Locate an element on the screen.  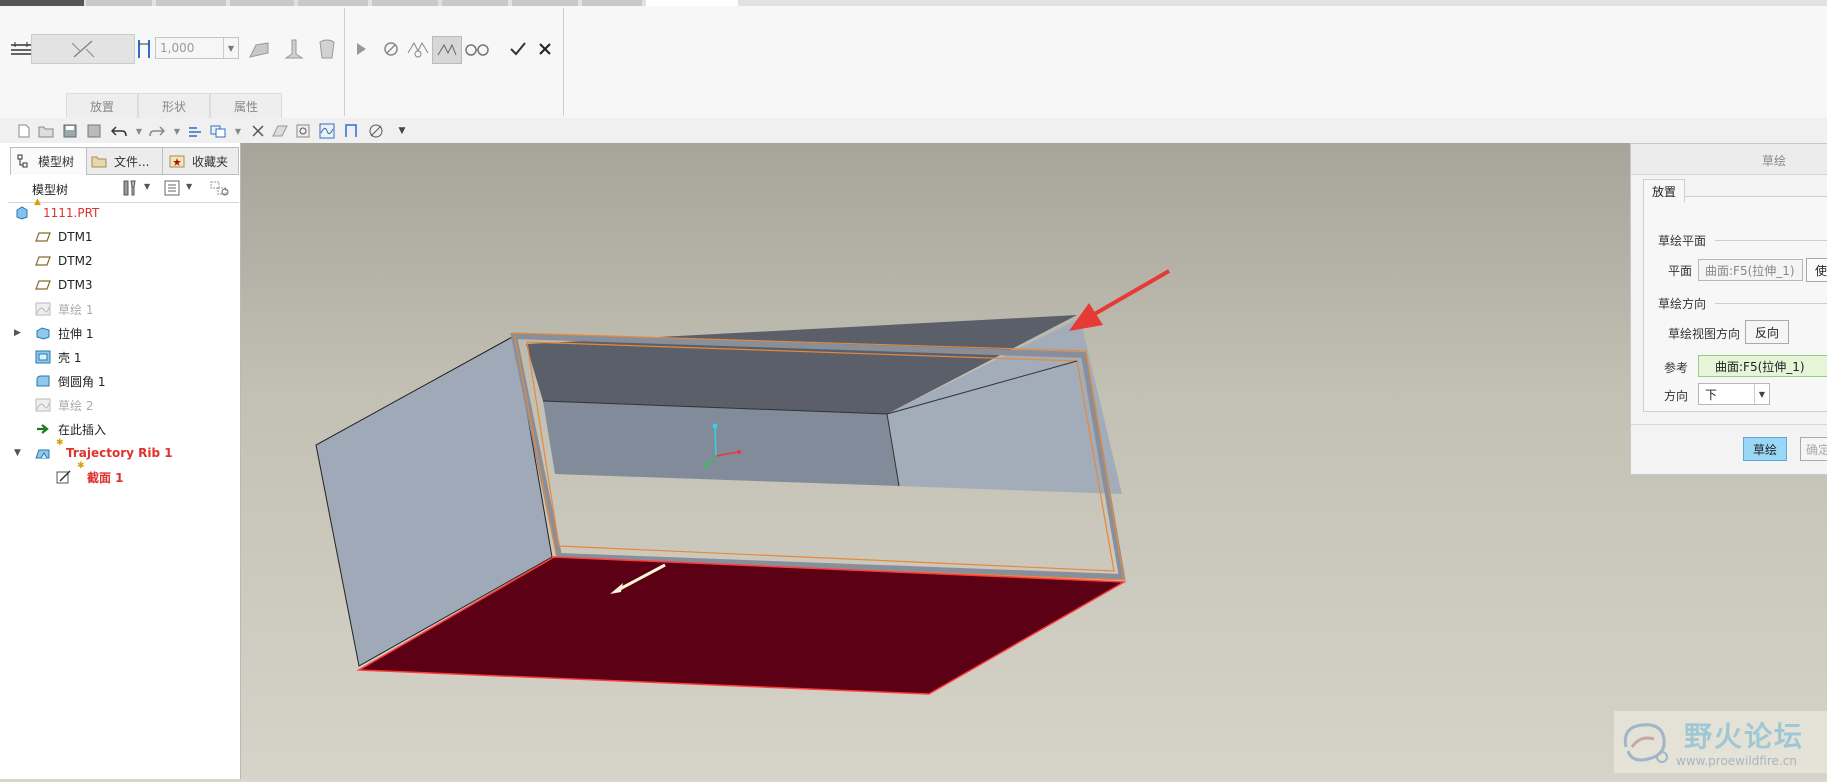
glasses-icon is located at coordinates (477, 49).